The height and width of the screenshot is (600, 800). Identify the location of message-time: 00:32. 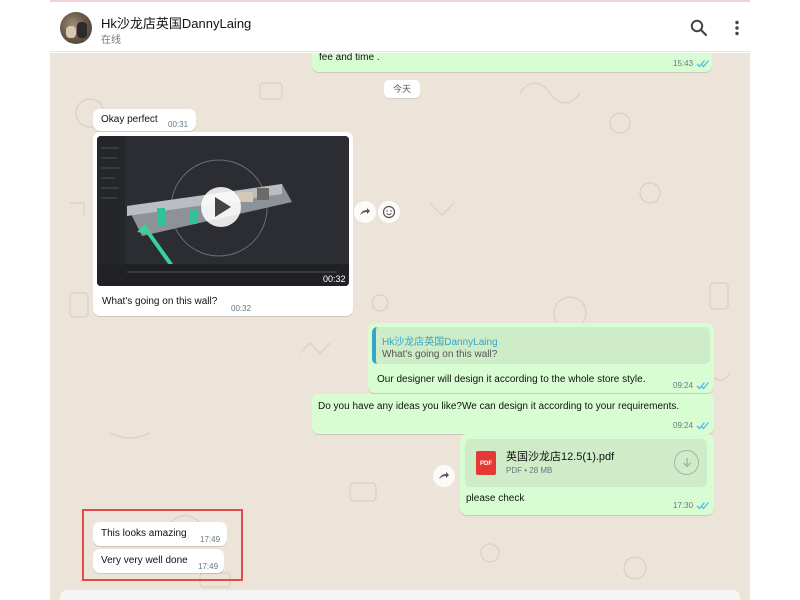
(241, 308).